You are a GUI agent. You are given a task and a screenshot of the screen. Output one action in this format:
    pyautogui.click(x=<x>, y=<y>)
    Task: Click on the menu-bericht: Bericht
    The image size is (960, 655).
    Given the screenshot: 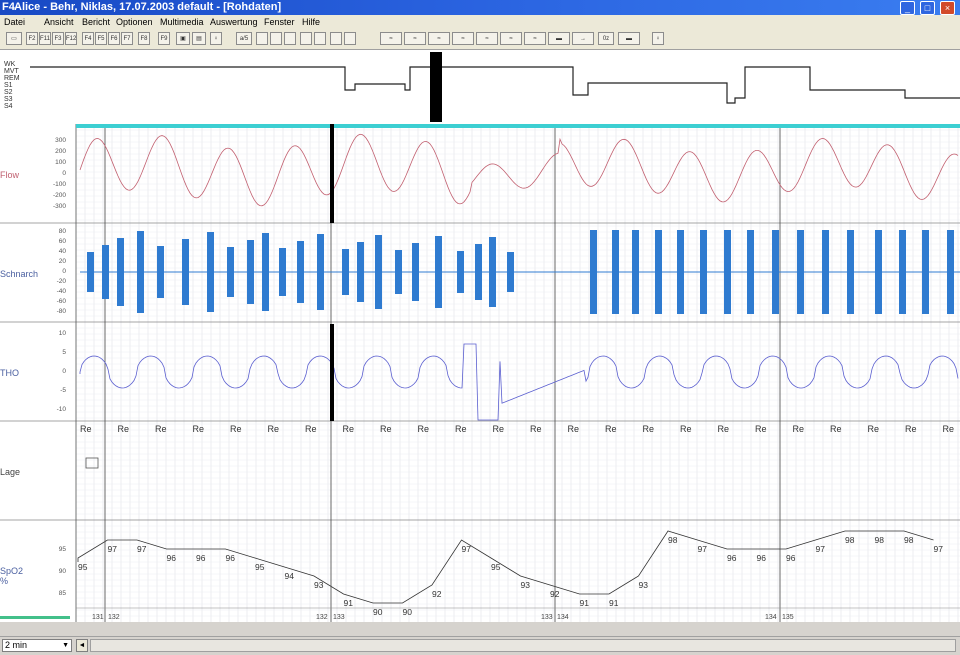 What is the action you would take?
    pyautogui.click(x=96, y=22)
    